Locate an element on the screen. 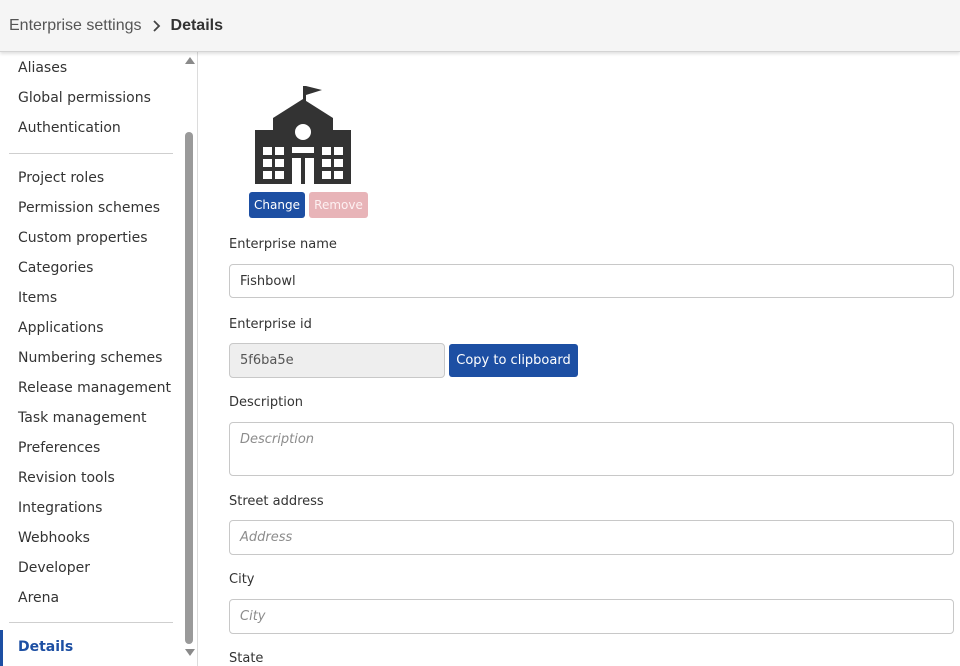 Image resolution: width=960 pixels, height=666 pixels. sidebar-item-categories: Categories is located at coordinates (55, 268).